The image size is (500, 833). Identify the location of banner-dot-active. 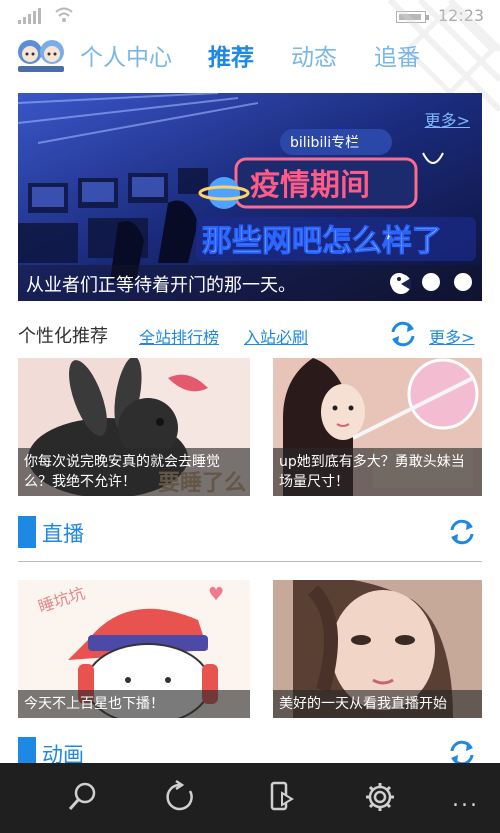
(401, 284).